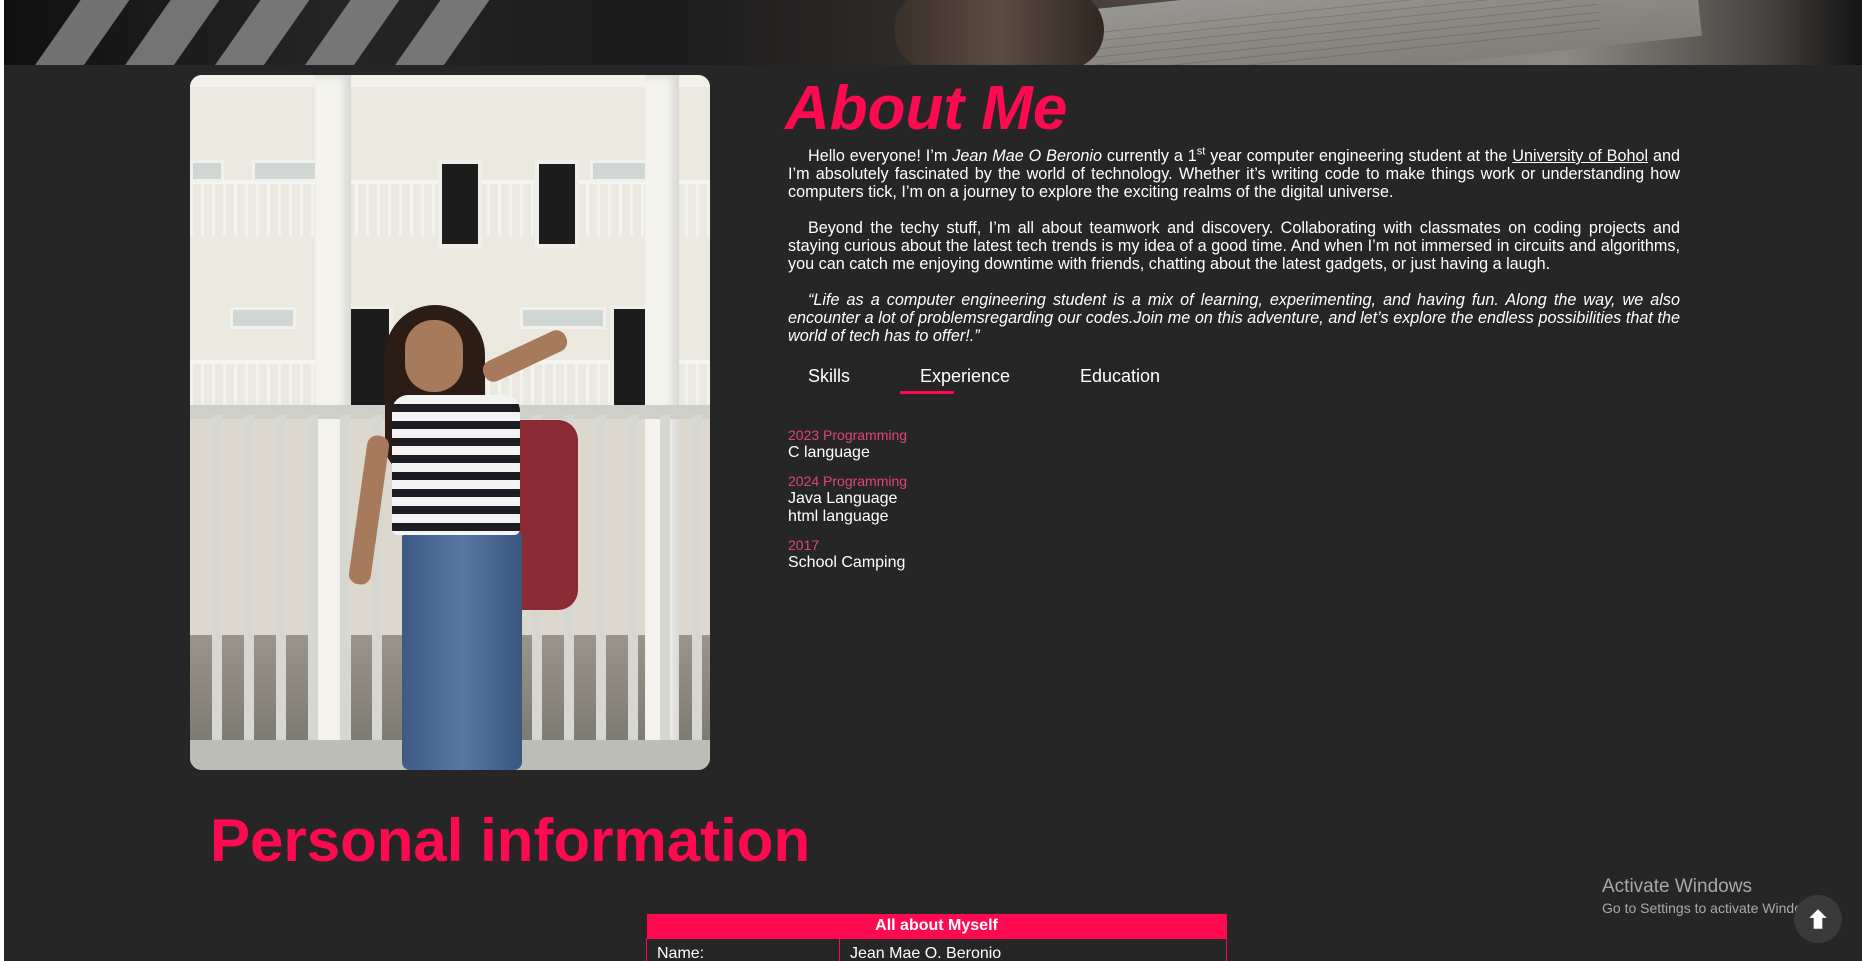 The image size is (1862, 961). Describe the element at coordinates (510, 840) in the screenshot. I see `personal-info-title: Personal information` at that location.